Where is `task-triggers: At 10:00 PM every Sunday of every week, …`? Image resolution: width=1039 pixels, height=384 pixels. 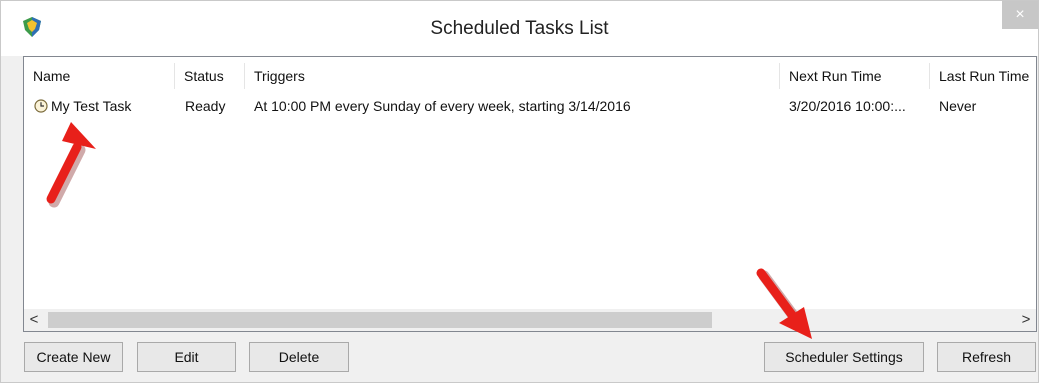 task-triggers: At 10:00 PM every Sunday of every week, … is located at coordinates (442, 106).